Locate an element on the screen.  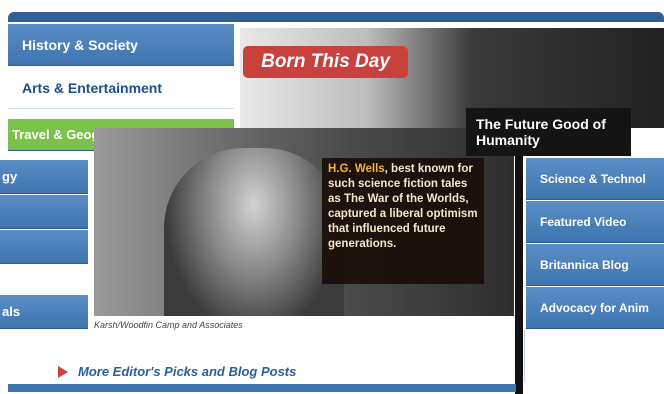
top-rule is located at coordinates (336, 17).